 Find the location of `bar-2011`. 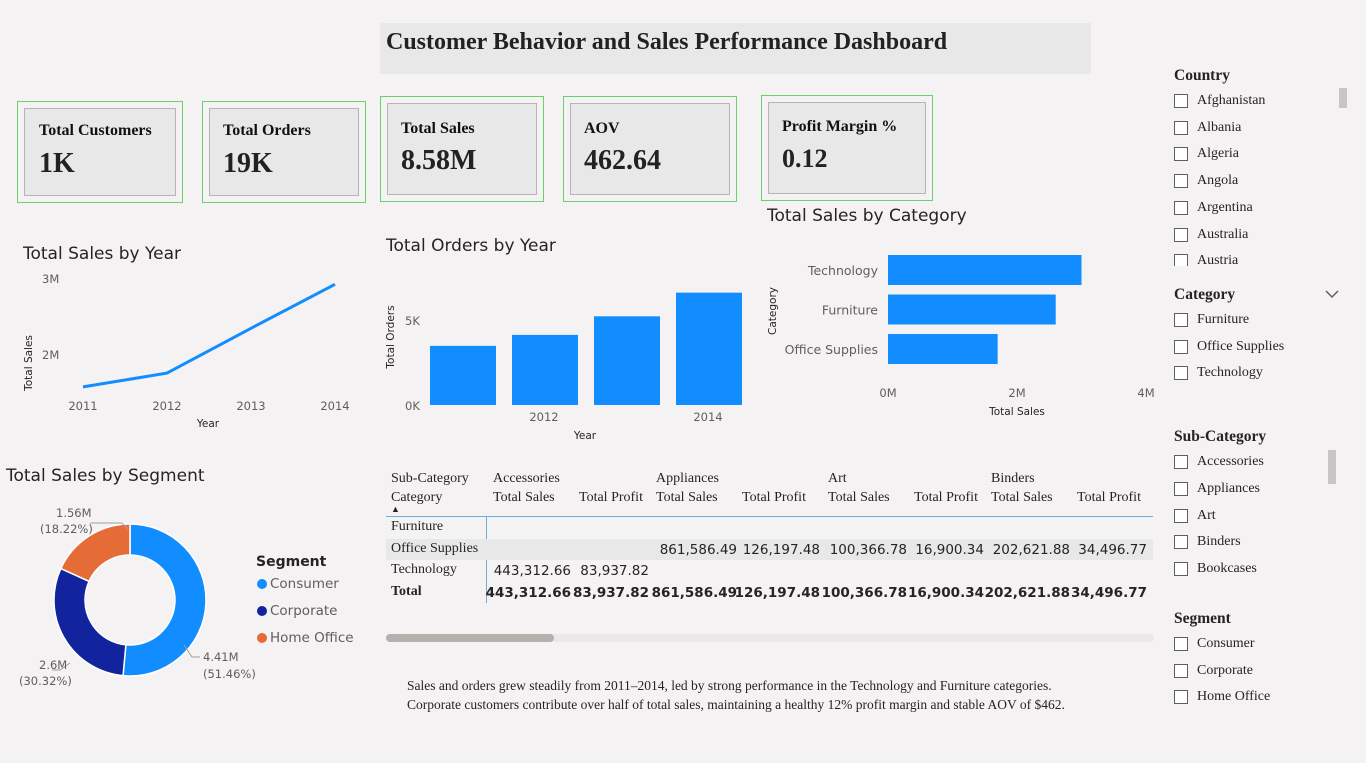

bar-2011 is located at coordinates (463, 375).